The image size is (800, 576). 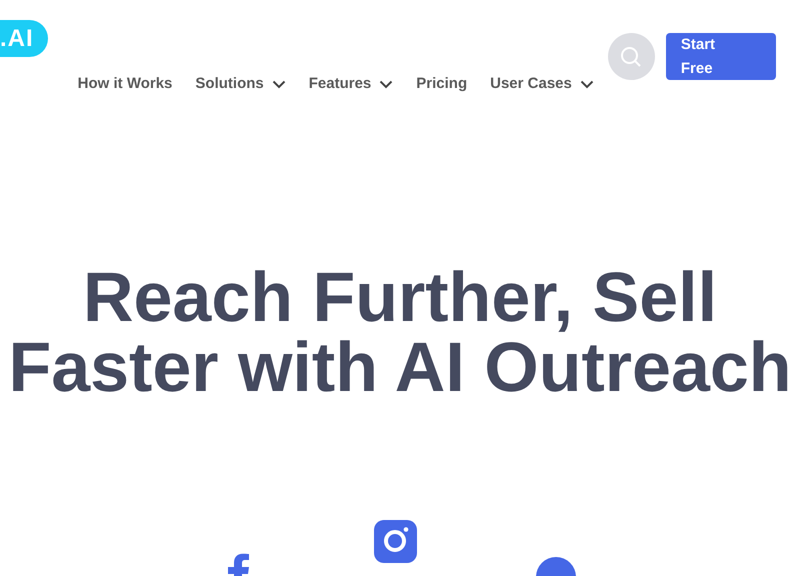 I want to click on nav-link: Solutions, so click(x=240, y=84).